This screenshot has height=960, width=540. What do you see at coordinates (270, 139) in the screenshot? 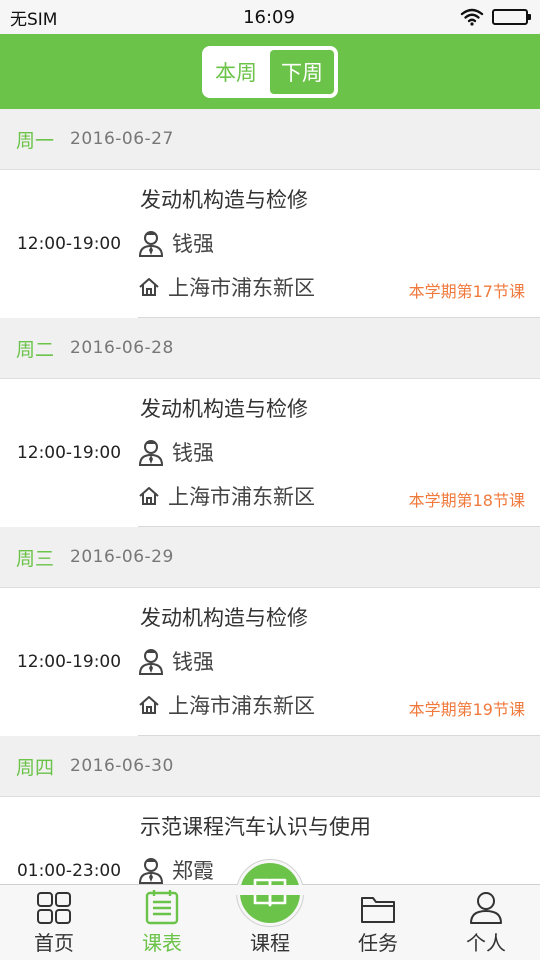
I see `day-header: 周一 2016-06-27` at bounding box center [270, 139].